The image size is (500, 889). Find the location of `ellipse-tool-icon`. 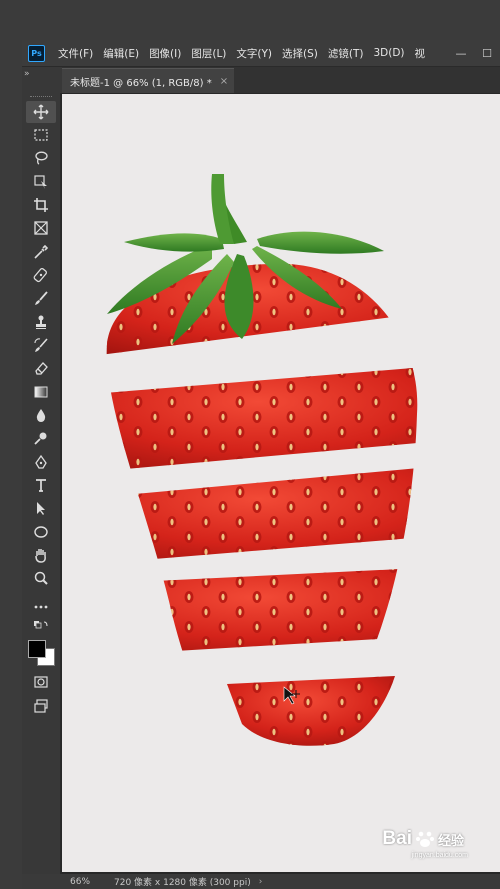

ellipse-tool-icon is located at coordinates (41, 532).